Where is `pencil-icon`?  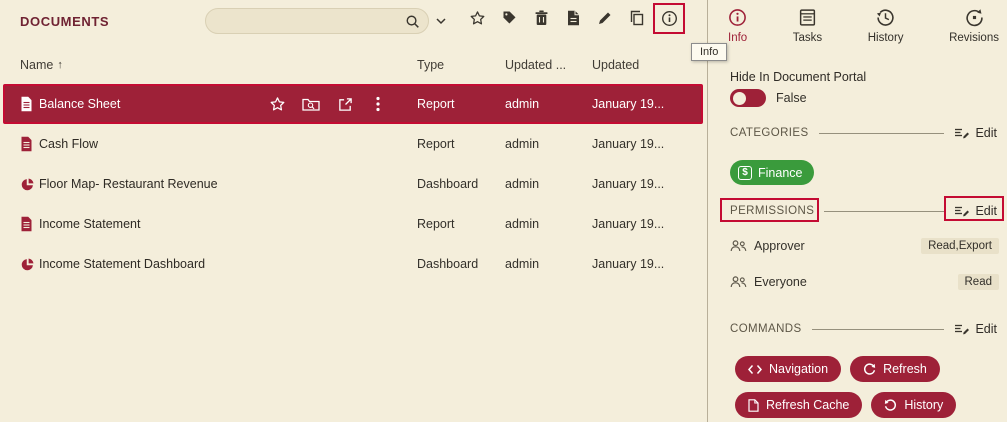
pencil-icon is located at coordinates (605, 18).